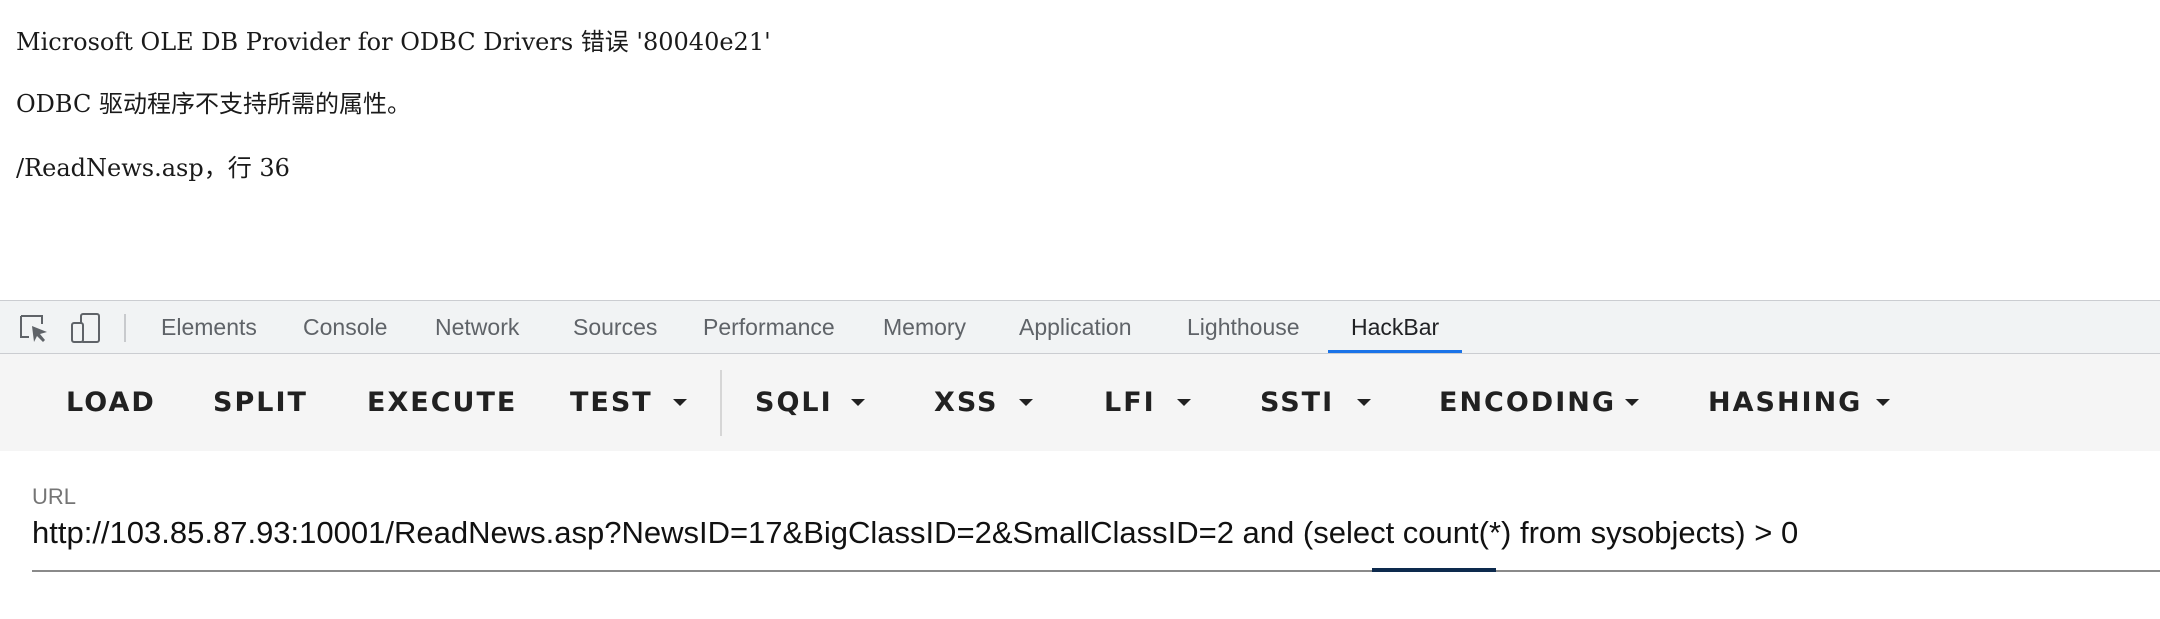 The image size is (2160, 619). Describe the element at coordinates (1395, 351) in the screenshot. I see `active-tab-indicator` at that location.